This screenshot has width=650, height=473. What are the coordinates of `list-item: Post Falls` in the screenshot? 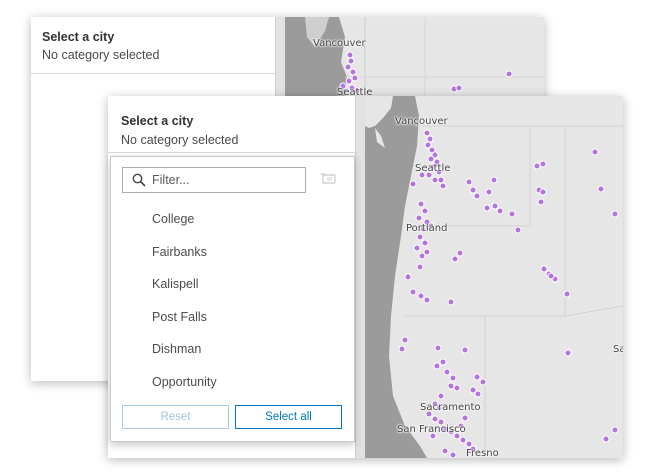 It's located at (232, 318).